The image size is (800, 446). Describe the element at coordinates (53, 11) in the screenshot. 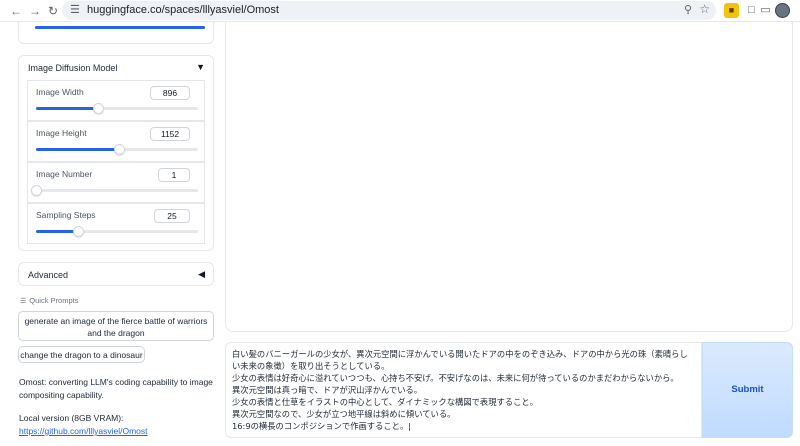

I see `reload-icon: ↻` at that location.